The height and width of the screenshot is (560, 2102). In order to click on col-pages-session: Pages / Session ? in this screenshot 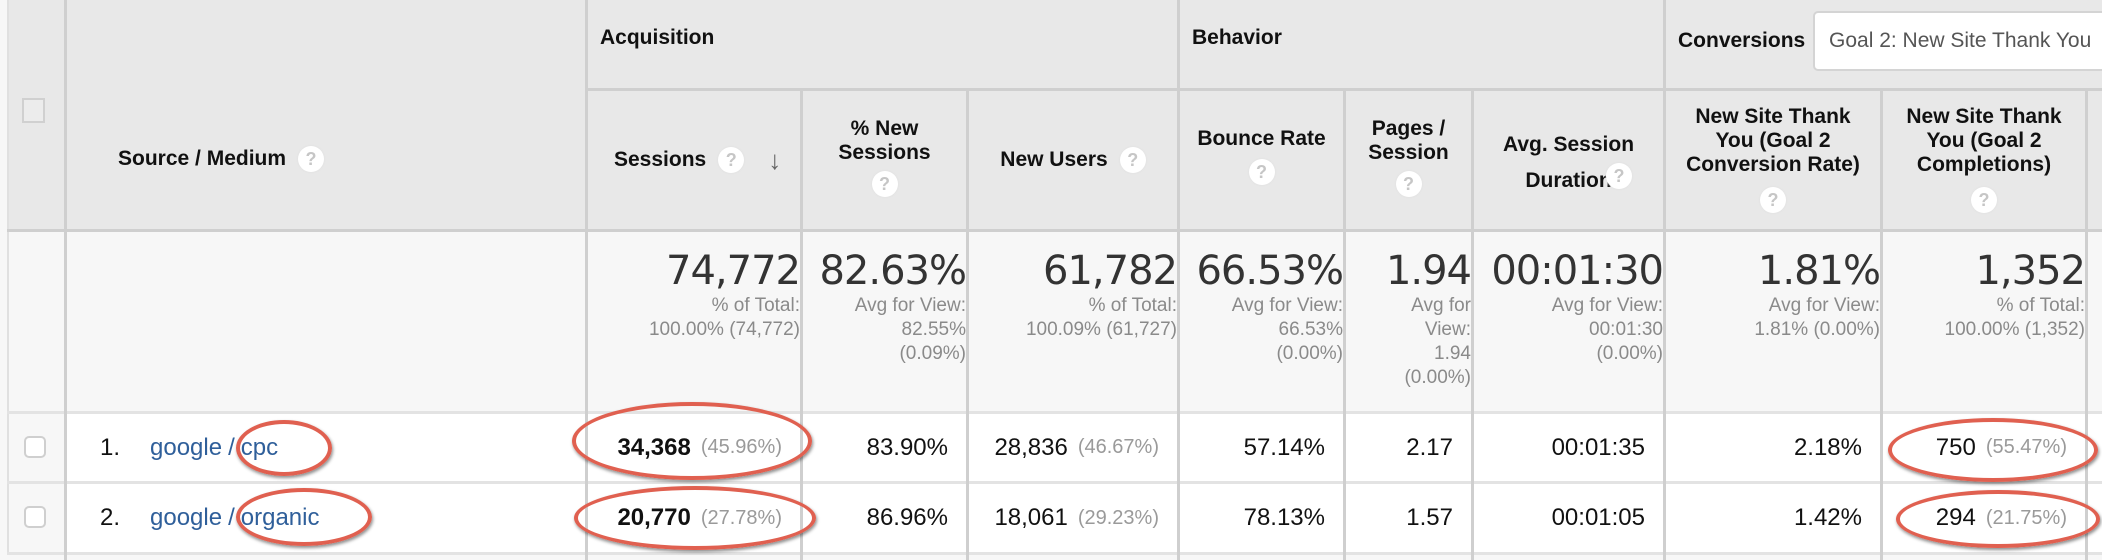, I will do `click(1408, 160)`.